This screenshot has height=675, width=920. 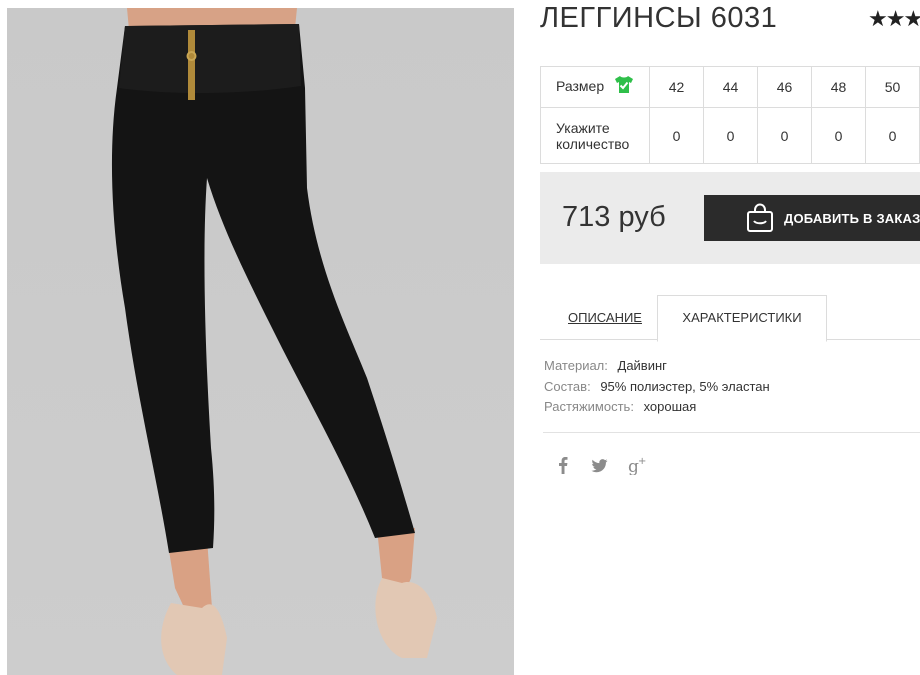 What do you see at coordinates (670, 406) in the screenshot?
I see `spec-value: хорошая` at bounding box center [670, 406].